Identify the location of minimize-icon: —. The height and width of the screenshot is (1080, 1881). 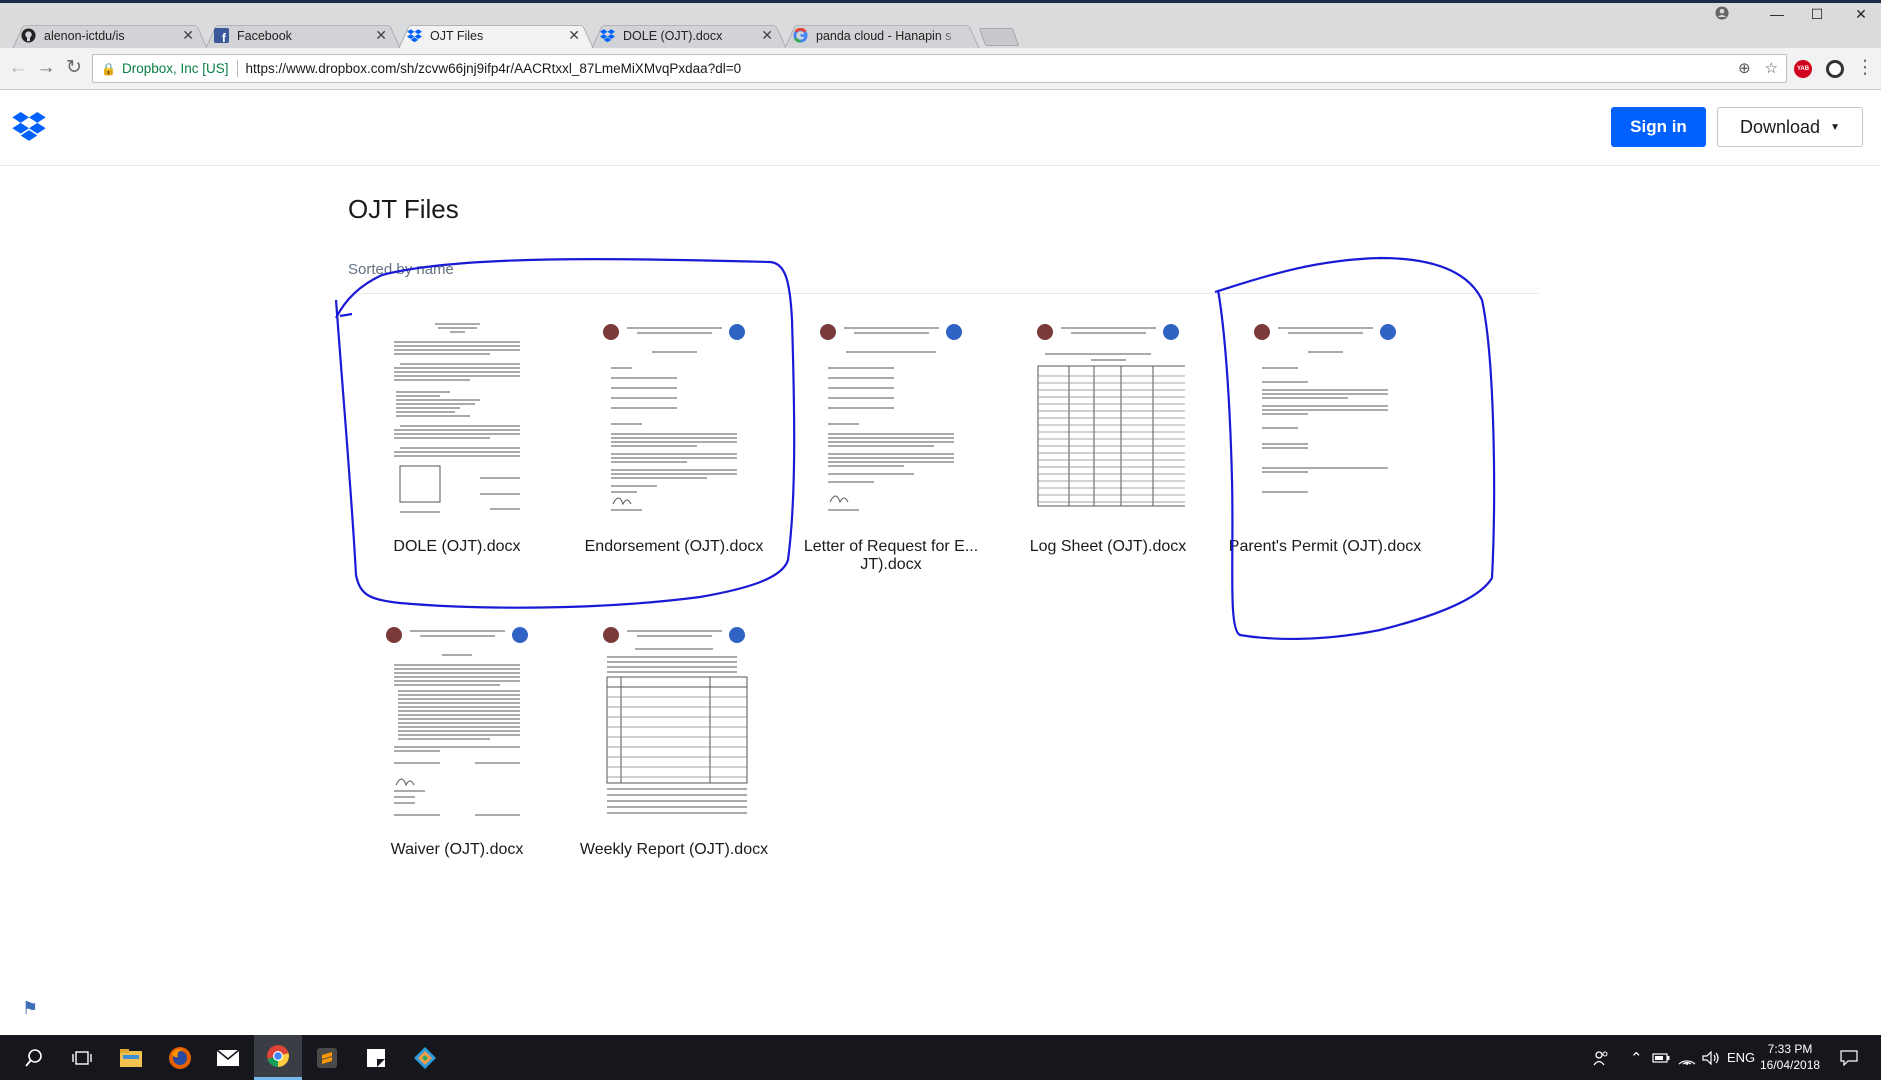
(1777, 14).